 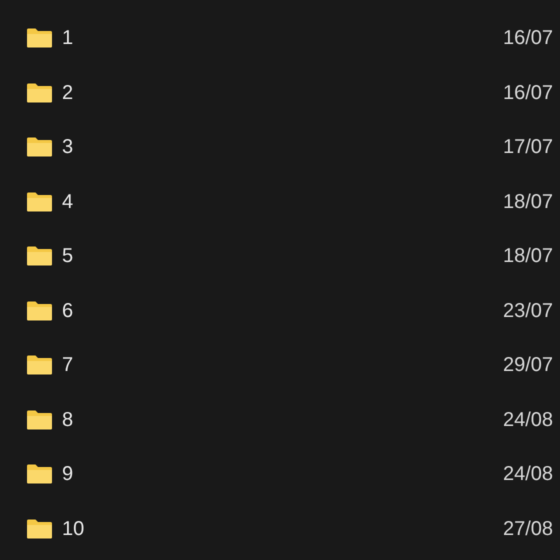 What do you see at coordinates (528, 311) in the screenshot?
I see `date-modified: 23/07` at bounding box center [528, 311].